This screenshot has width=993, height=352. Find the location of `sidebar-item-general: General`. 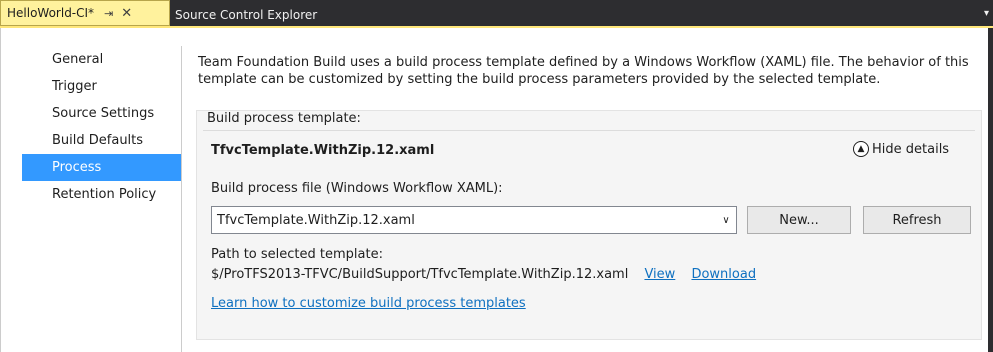

sidebar-item-general: General is located at coordinates (101, 59).